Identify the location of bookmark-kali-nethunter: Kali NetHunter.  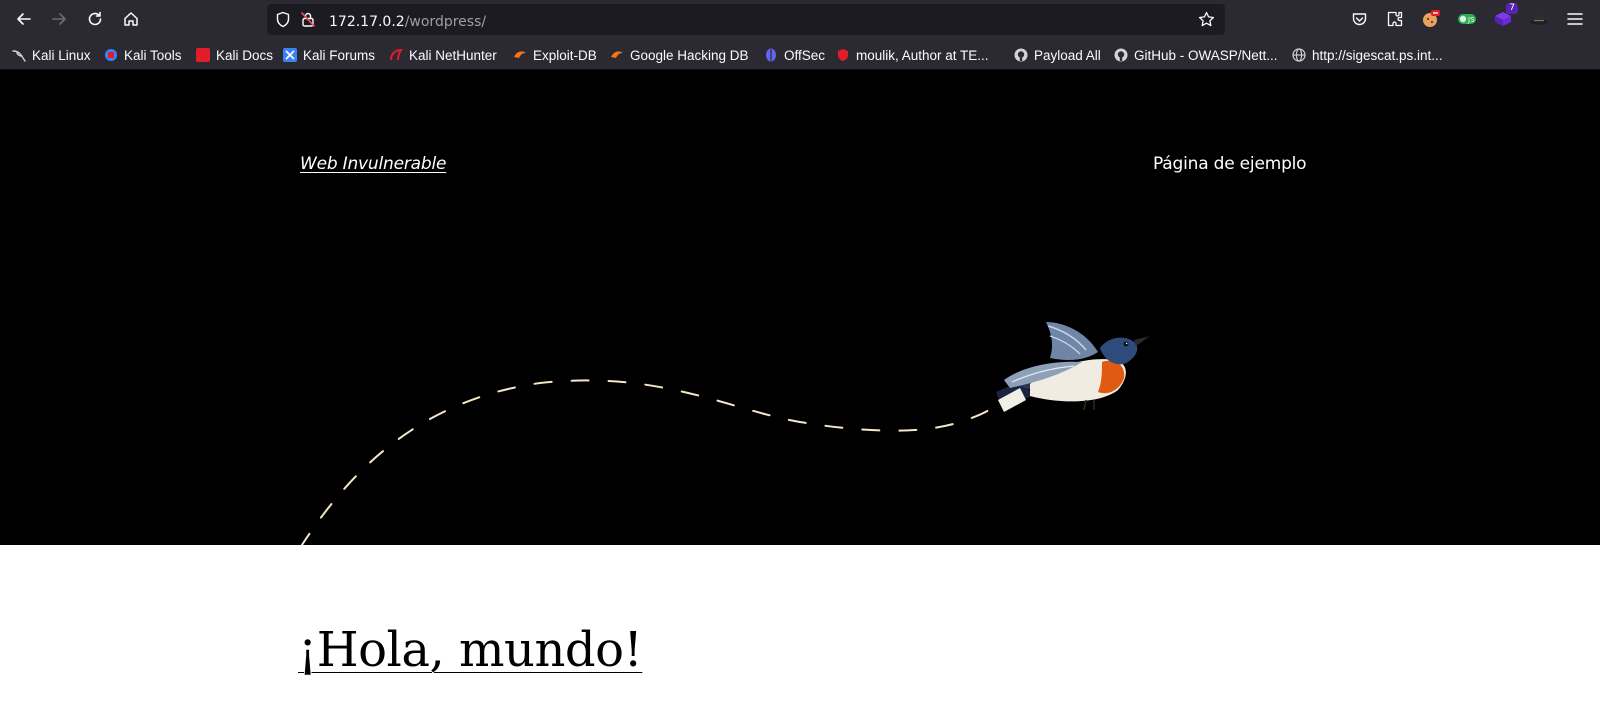
(443, 55).